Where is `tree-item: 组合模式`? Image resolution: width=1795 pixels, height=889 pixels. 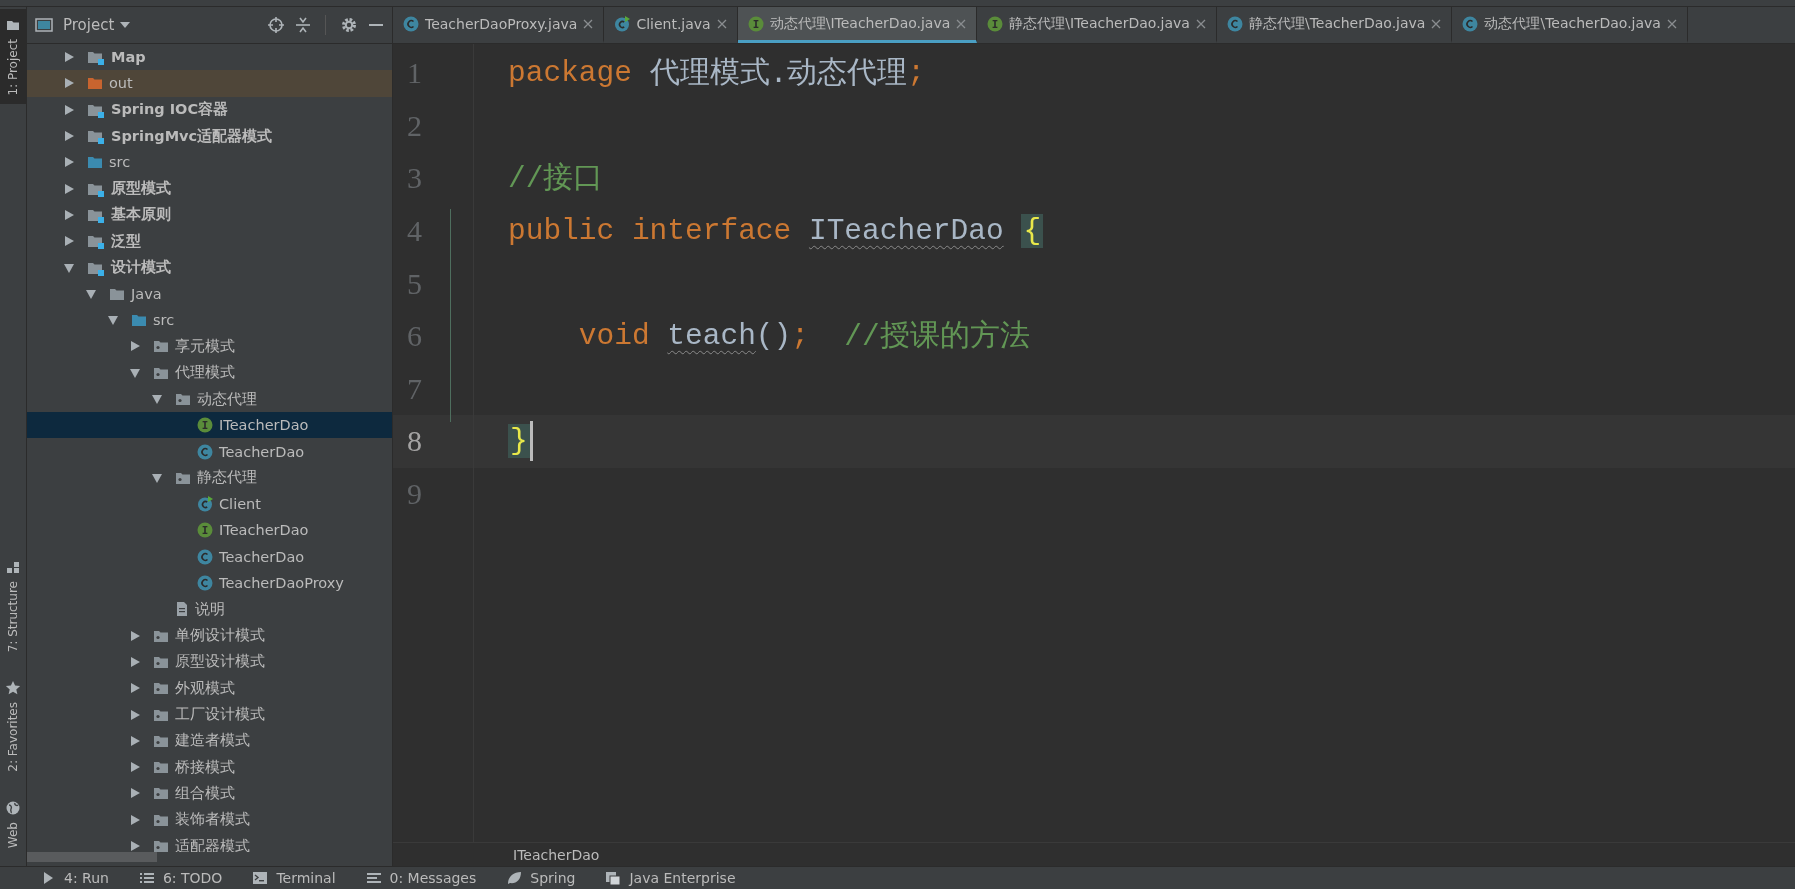 tree-item: 组合模式 is located at coordinates (209, 793).